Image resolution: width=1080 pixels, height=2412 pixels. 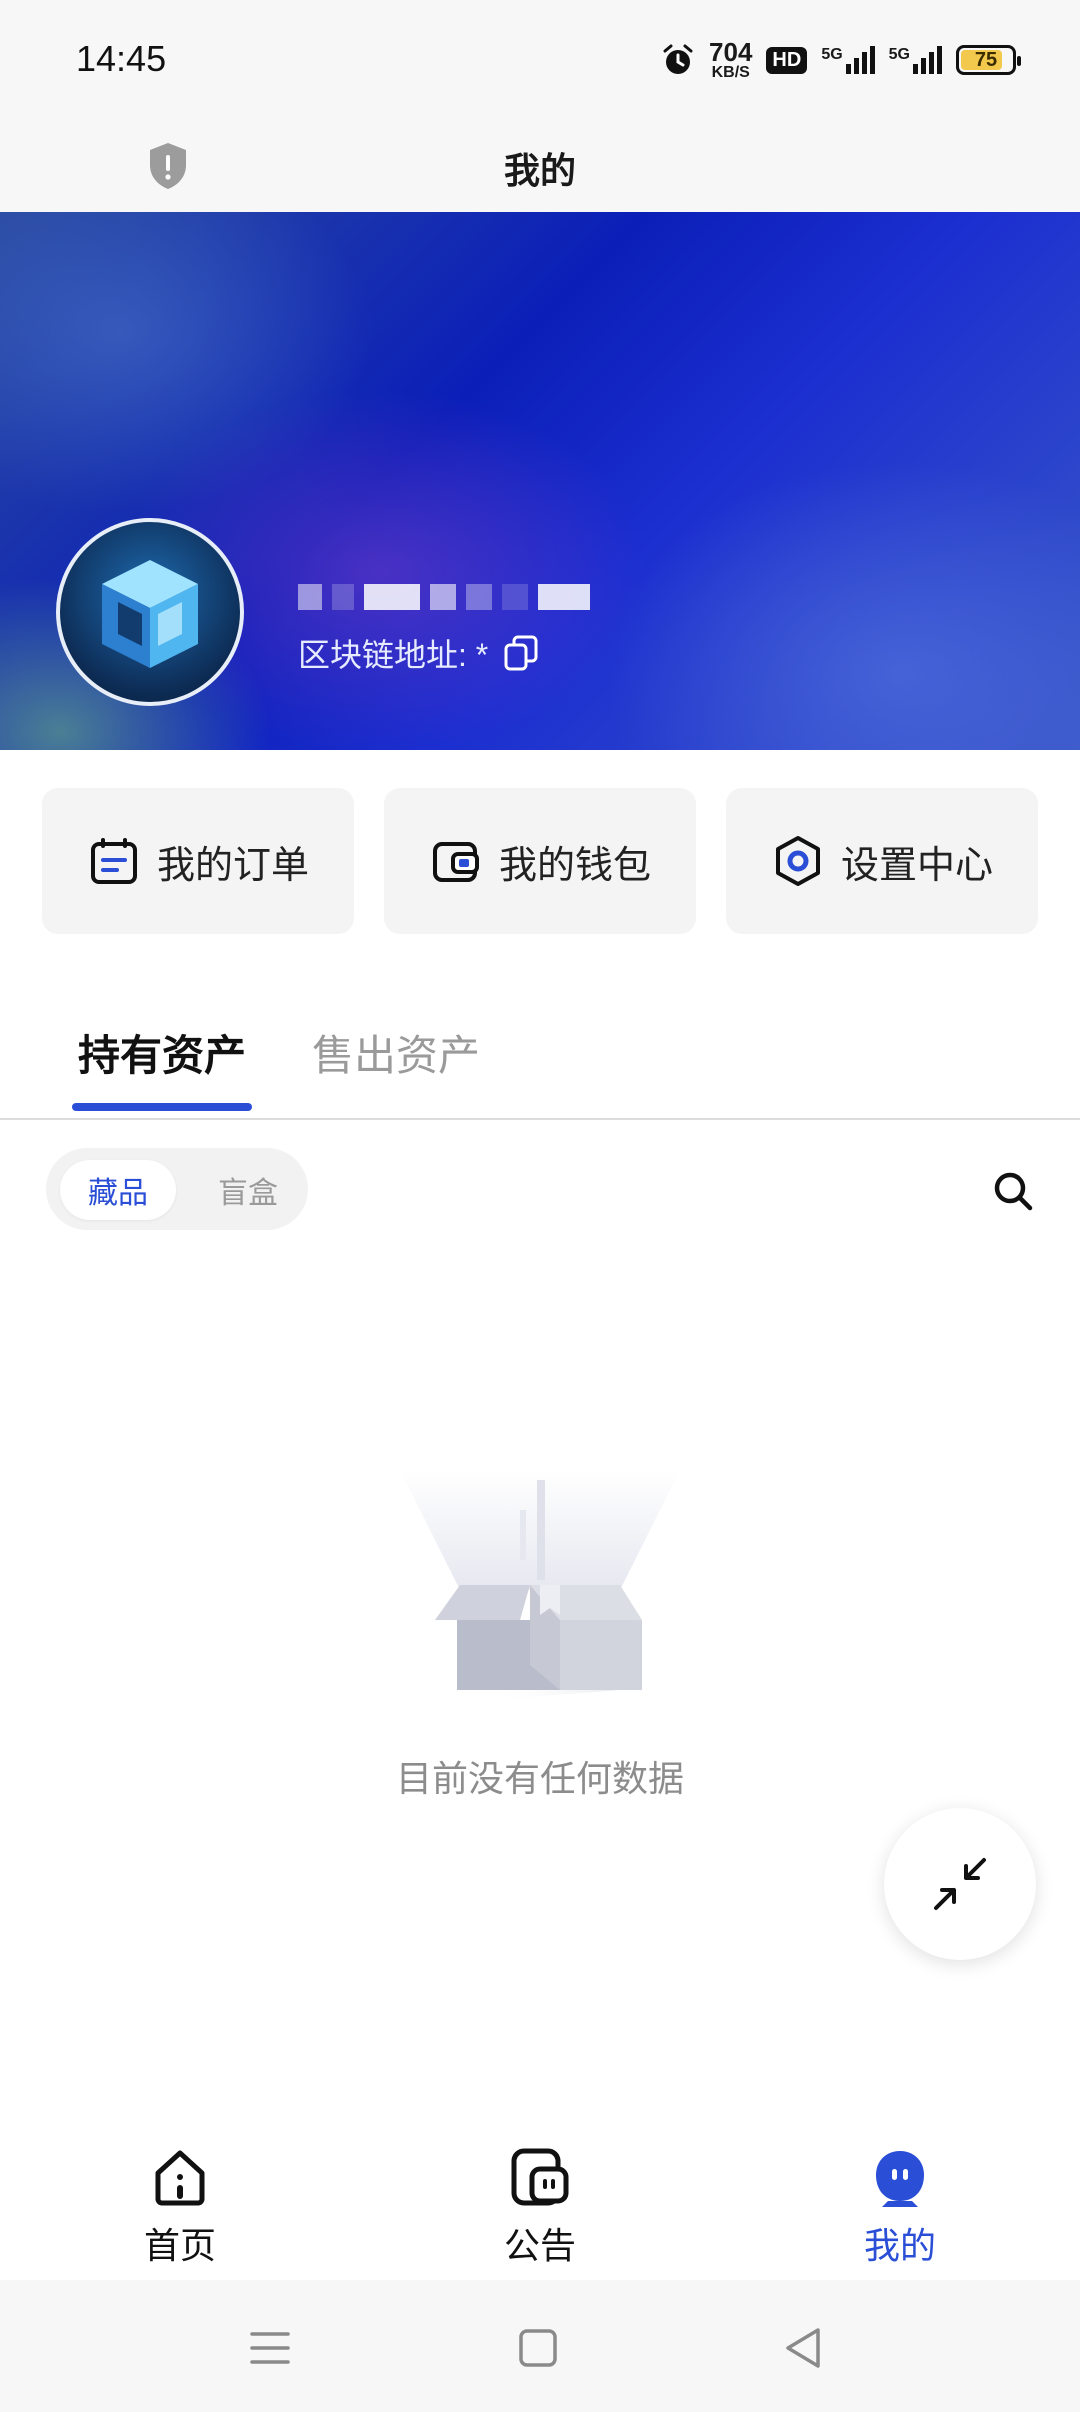 I want to click on nav-profile: 我的, so click(x=900, y=2207).